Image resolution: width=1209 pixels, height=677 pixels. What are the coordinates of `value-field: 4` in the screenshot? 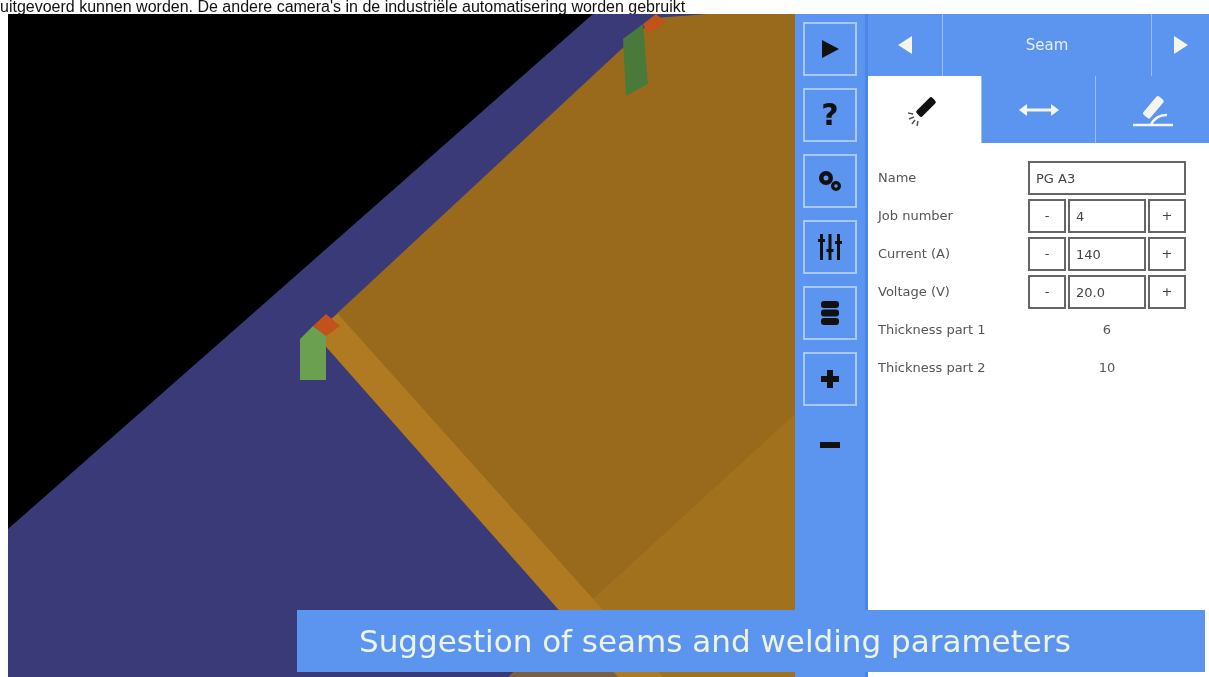 It's located at (1107, 216).